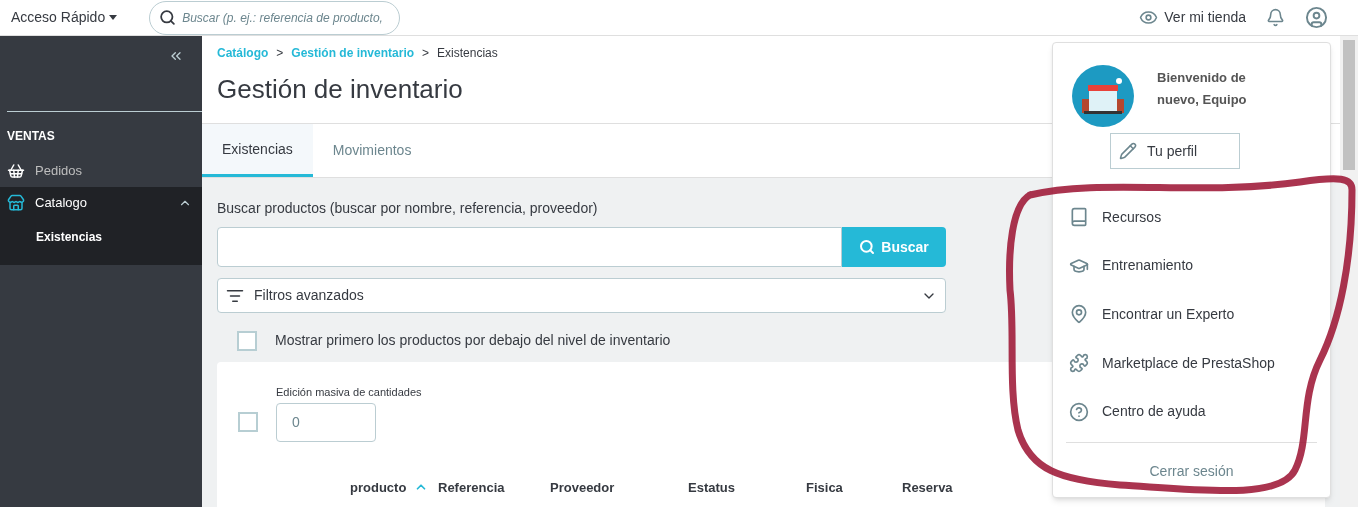 This screenshot has width=1358, height=507. What do you see at coordinates (581, 295) in the screenshot?
I see `advanced-filters-dropdown: Filtros avanzados` at bounding box center [581, 295].